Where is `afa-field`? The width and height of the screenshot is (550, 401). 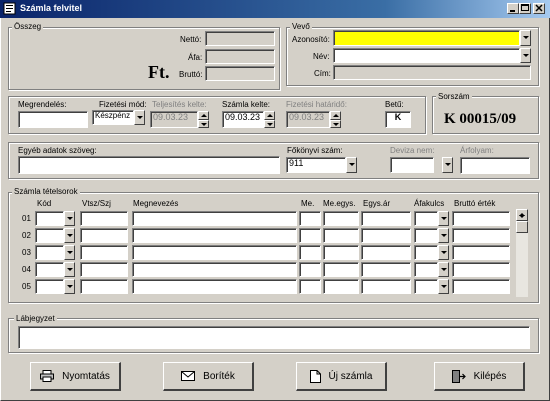 afa-field is located at coordinates (240, 56).